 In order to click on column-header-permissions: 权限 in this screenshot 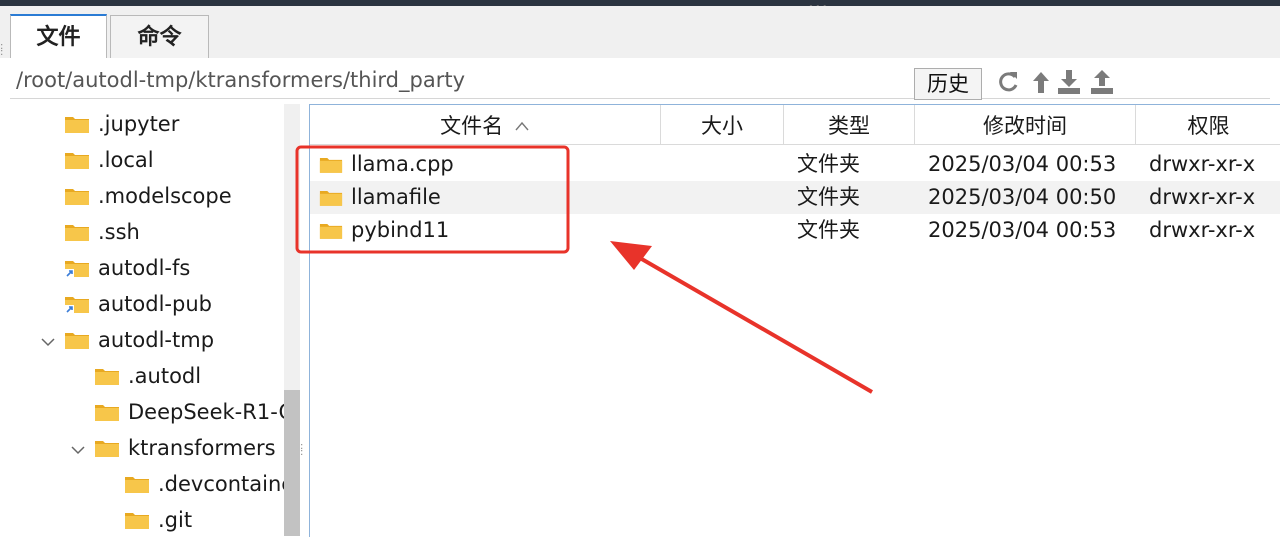, I will do `click(1208, 125)`.